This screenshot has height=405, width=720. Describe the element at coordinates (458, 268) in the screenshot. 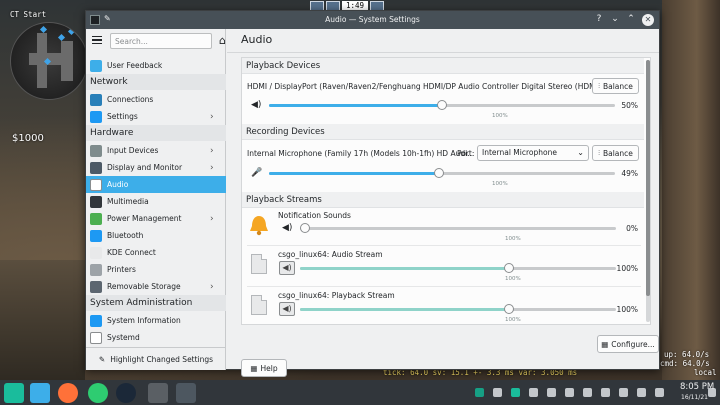

I see `audio-stream-volume-slider` at that location.